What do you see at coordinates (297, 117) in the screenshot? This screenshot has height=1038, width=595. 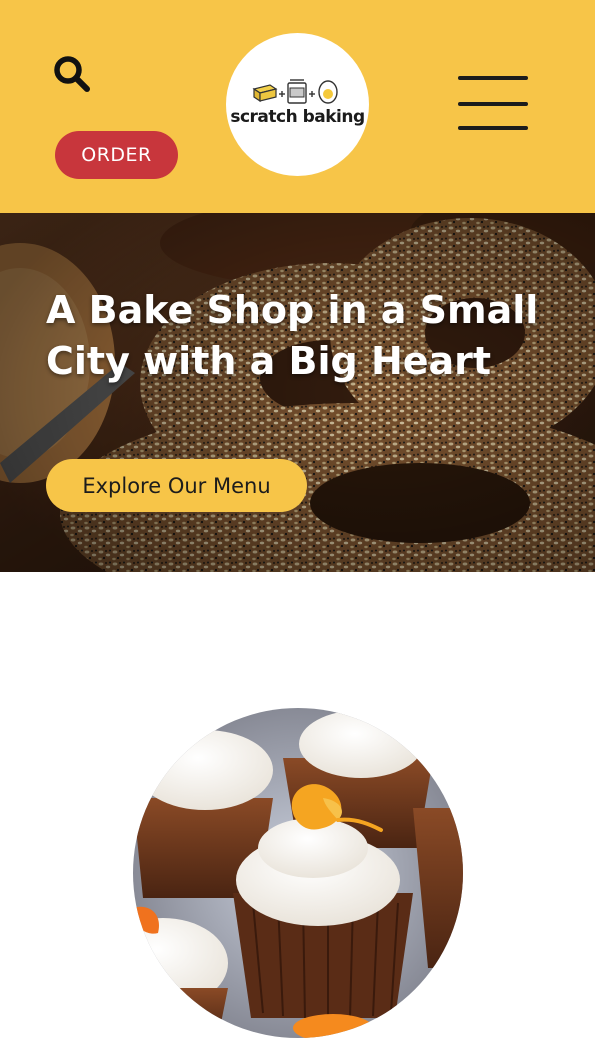 I see `logo-wordmark: scratch baking` at bounding box center [297, 117].